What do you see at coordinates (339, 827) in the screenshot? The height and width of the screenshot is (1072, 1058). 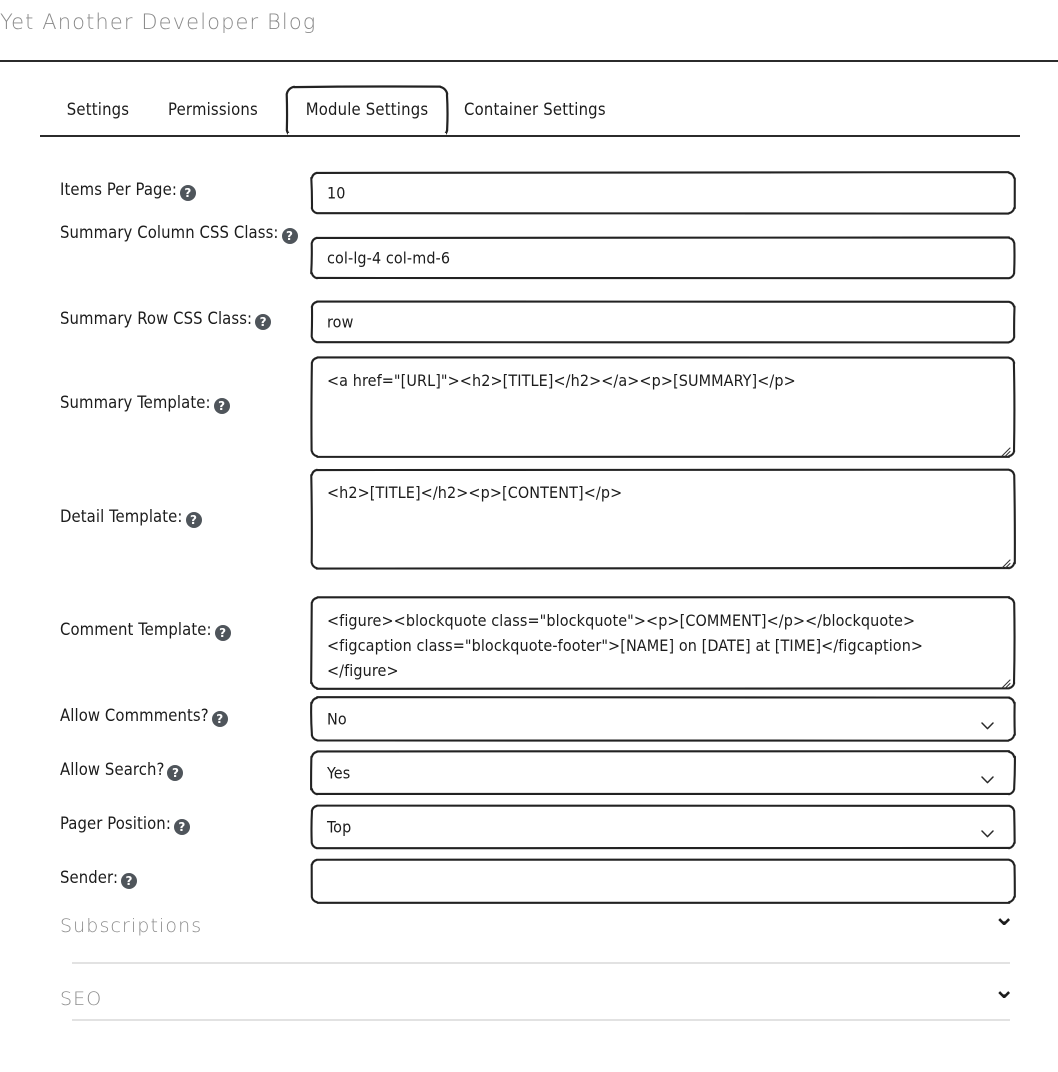 I see `field-value: Top` at bounding box center [339, 827].